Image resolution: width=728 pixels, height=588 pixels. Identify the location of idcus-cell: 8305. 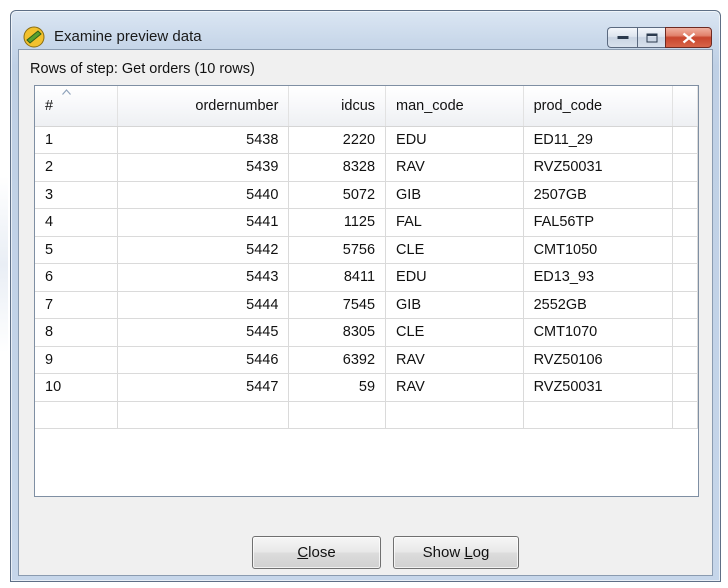
(337, 332).